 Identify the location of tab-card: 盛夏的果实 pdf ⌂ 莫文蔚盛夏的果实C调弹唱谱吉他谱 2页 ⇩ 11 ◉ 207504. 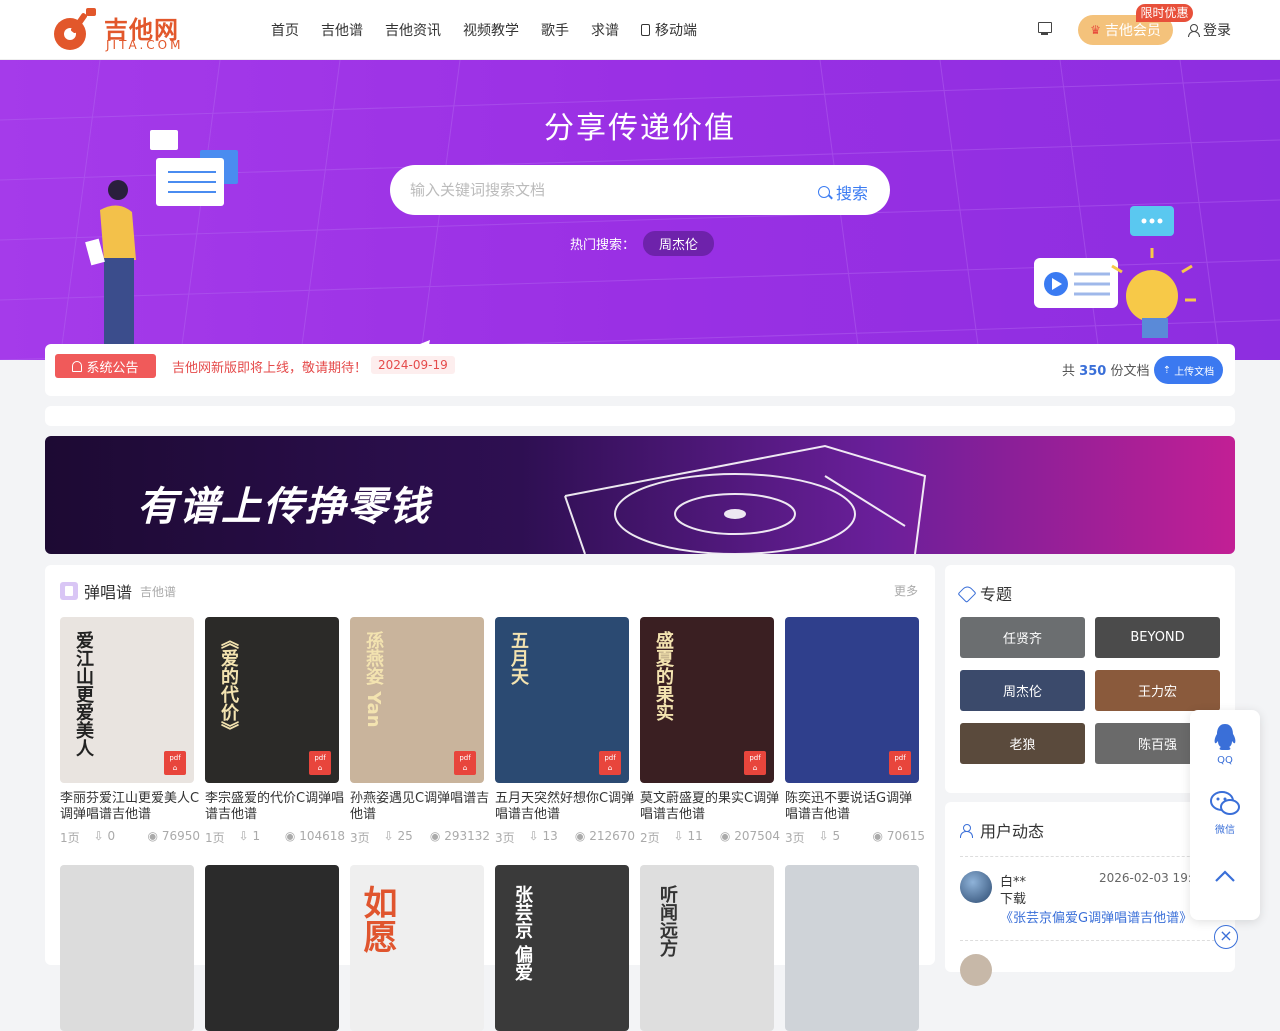
(710, 732).